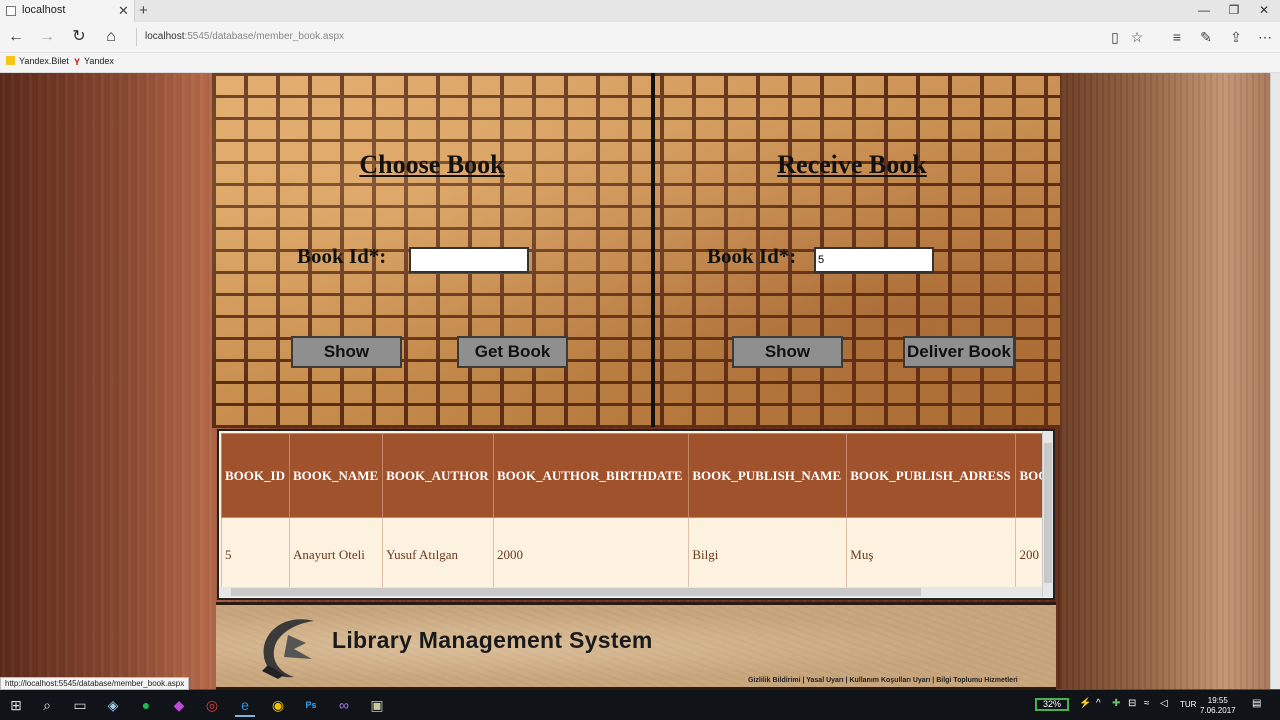 This screenshot has width=1280, height=720. Describe the element at coordinates (438, 475) in the screenshot. I see `column-header: BOOK_AUTHOR` at that location.